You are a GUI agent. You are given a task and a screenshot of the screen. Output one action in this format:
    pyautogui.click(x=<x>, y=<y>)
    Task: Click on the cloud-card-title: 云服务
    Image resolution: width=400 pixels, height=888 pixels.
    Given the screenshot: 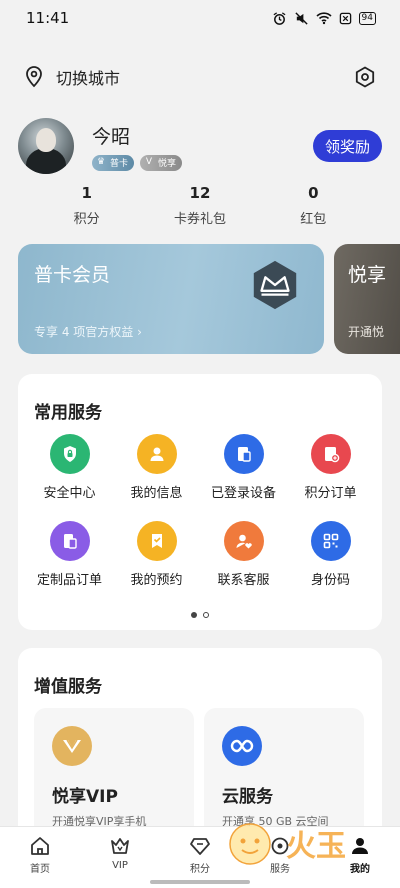 What is the action you would take?
    pyautogui.click(x=247, y=797)
    